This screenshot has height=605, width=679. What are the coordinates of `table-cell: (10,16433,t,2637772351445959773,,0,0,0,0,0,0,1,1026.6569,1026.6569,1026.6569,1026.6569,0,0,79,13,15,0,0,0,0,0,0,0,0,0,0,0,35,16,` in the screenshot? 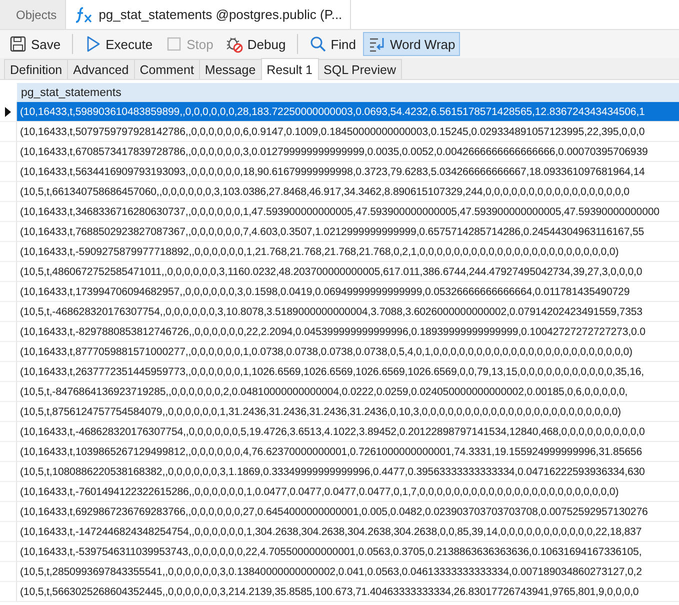 It's located at (348, 372).